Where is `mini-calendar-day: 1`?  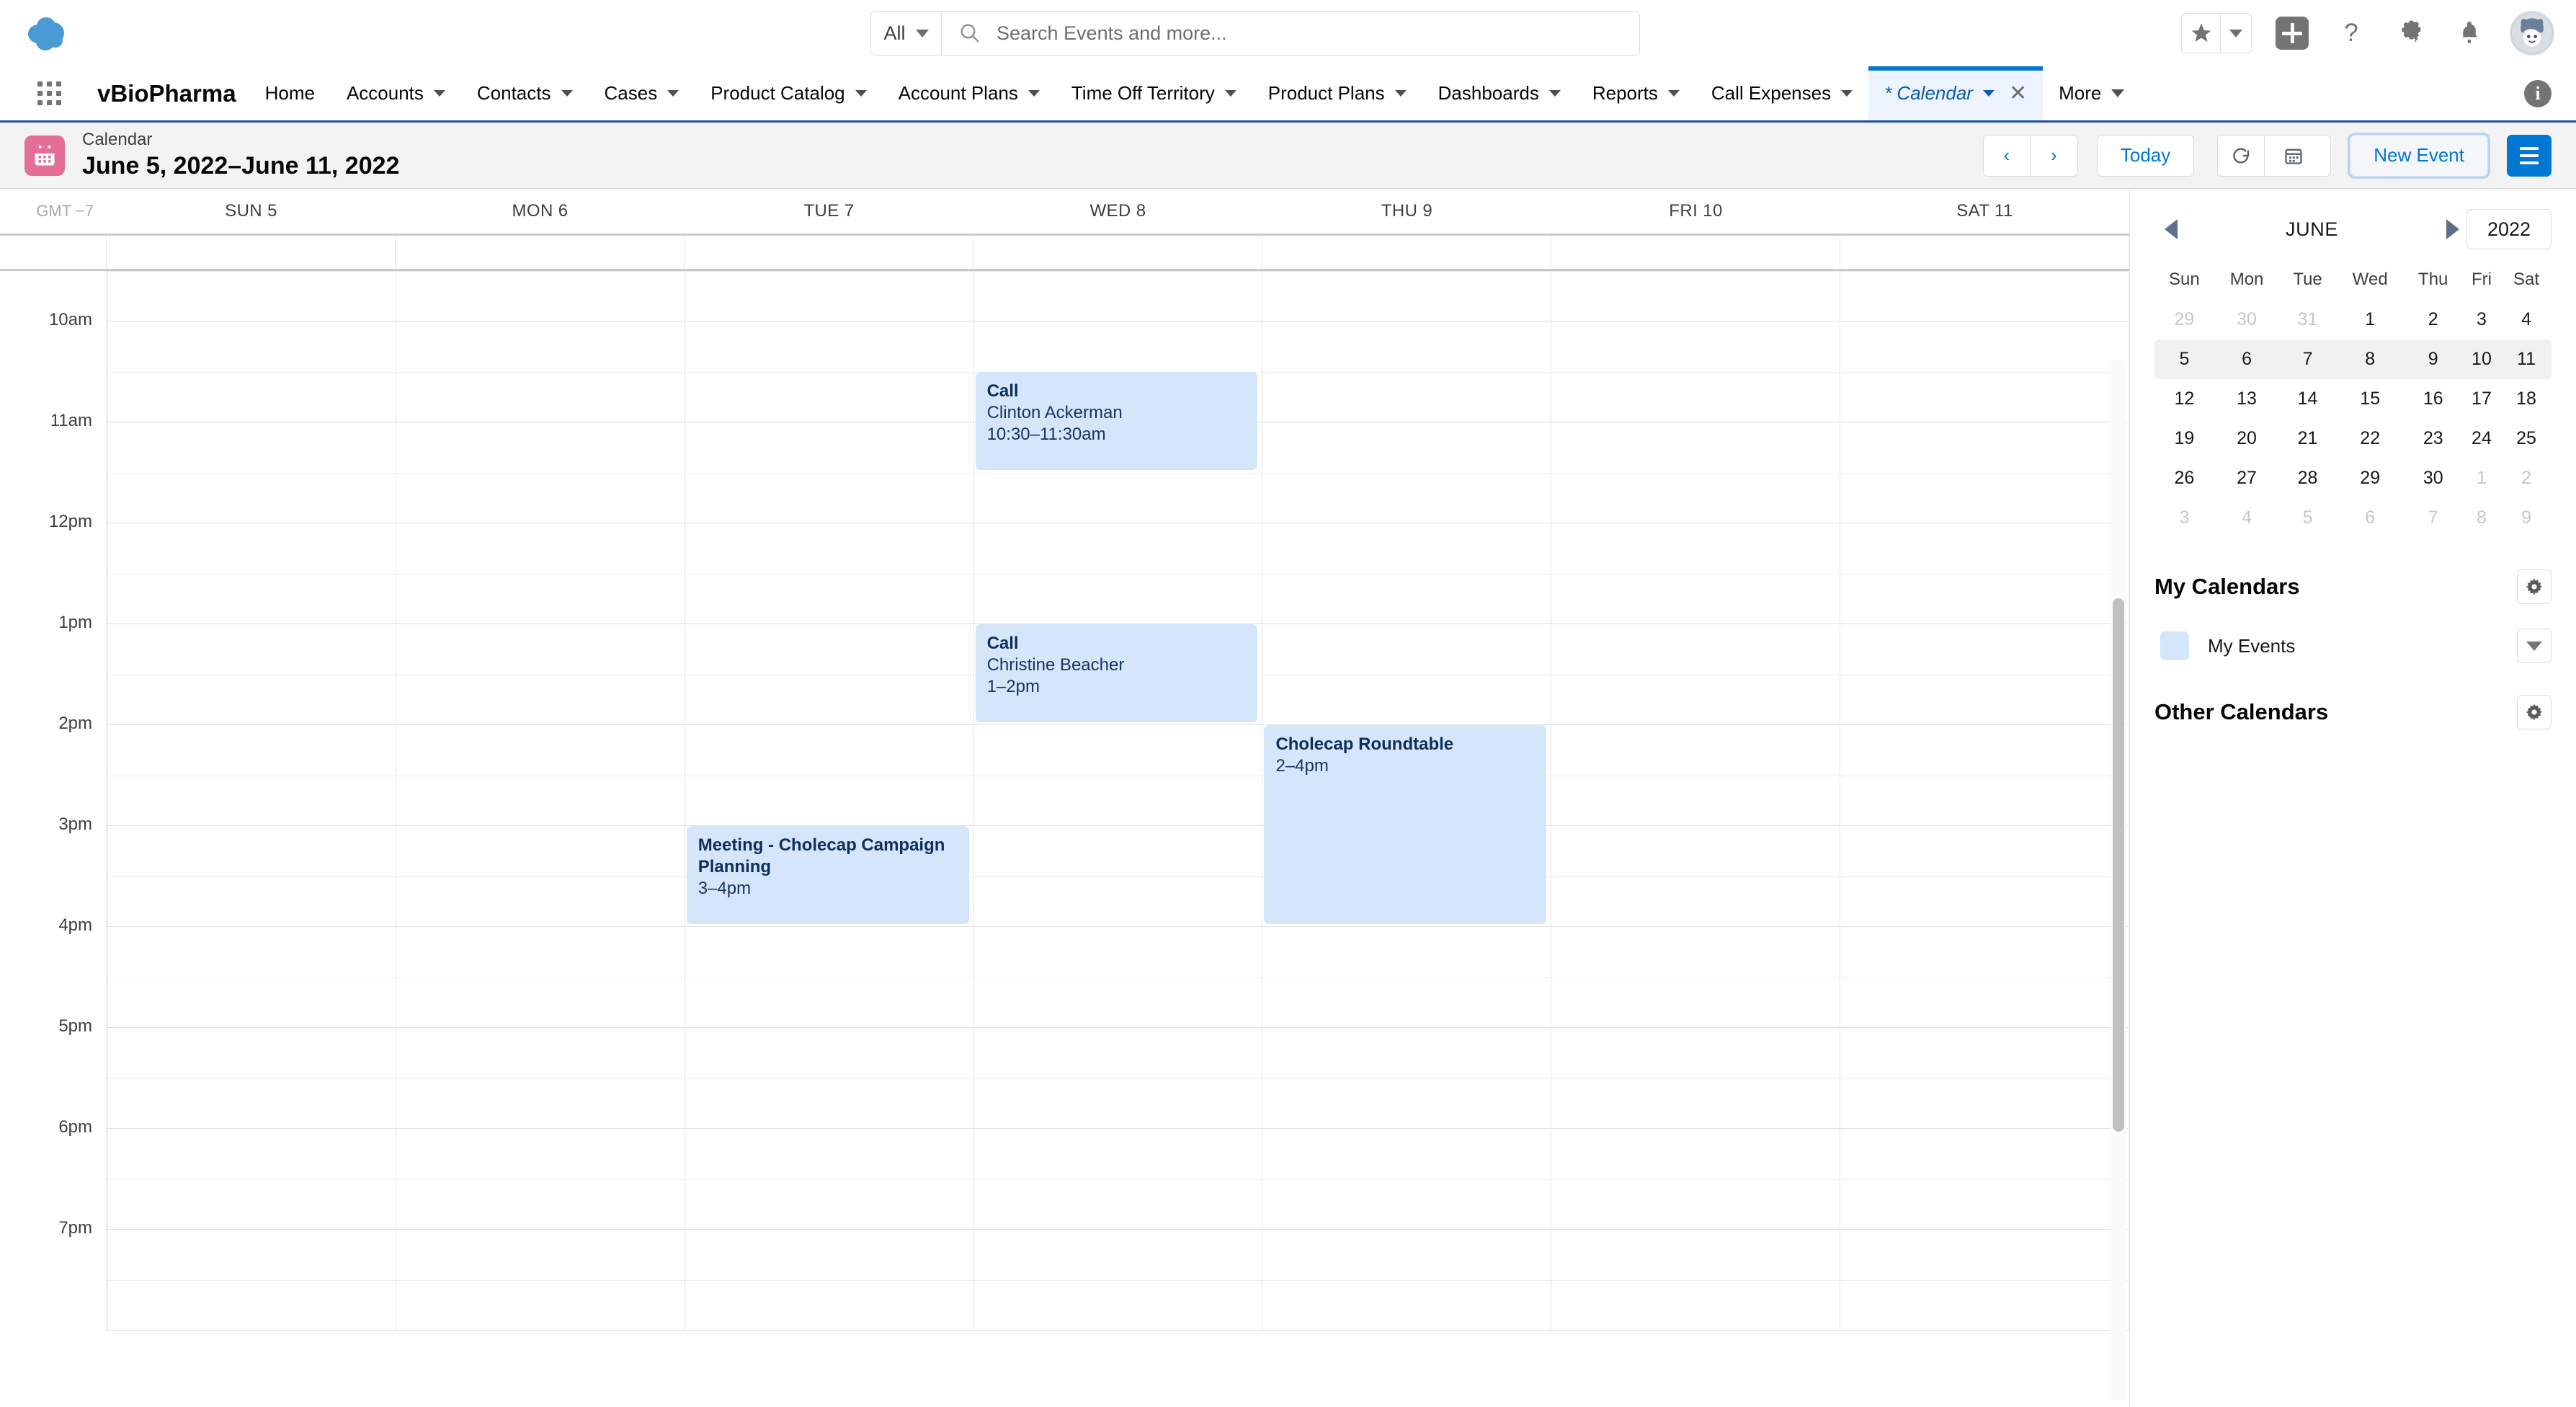
mini-calendar-day: 1 is located at coordinates (2481, 478).